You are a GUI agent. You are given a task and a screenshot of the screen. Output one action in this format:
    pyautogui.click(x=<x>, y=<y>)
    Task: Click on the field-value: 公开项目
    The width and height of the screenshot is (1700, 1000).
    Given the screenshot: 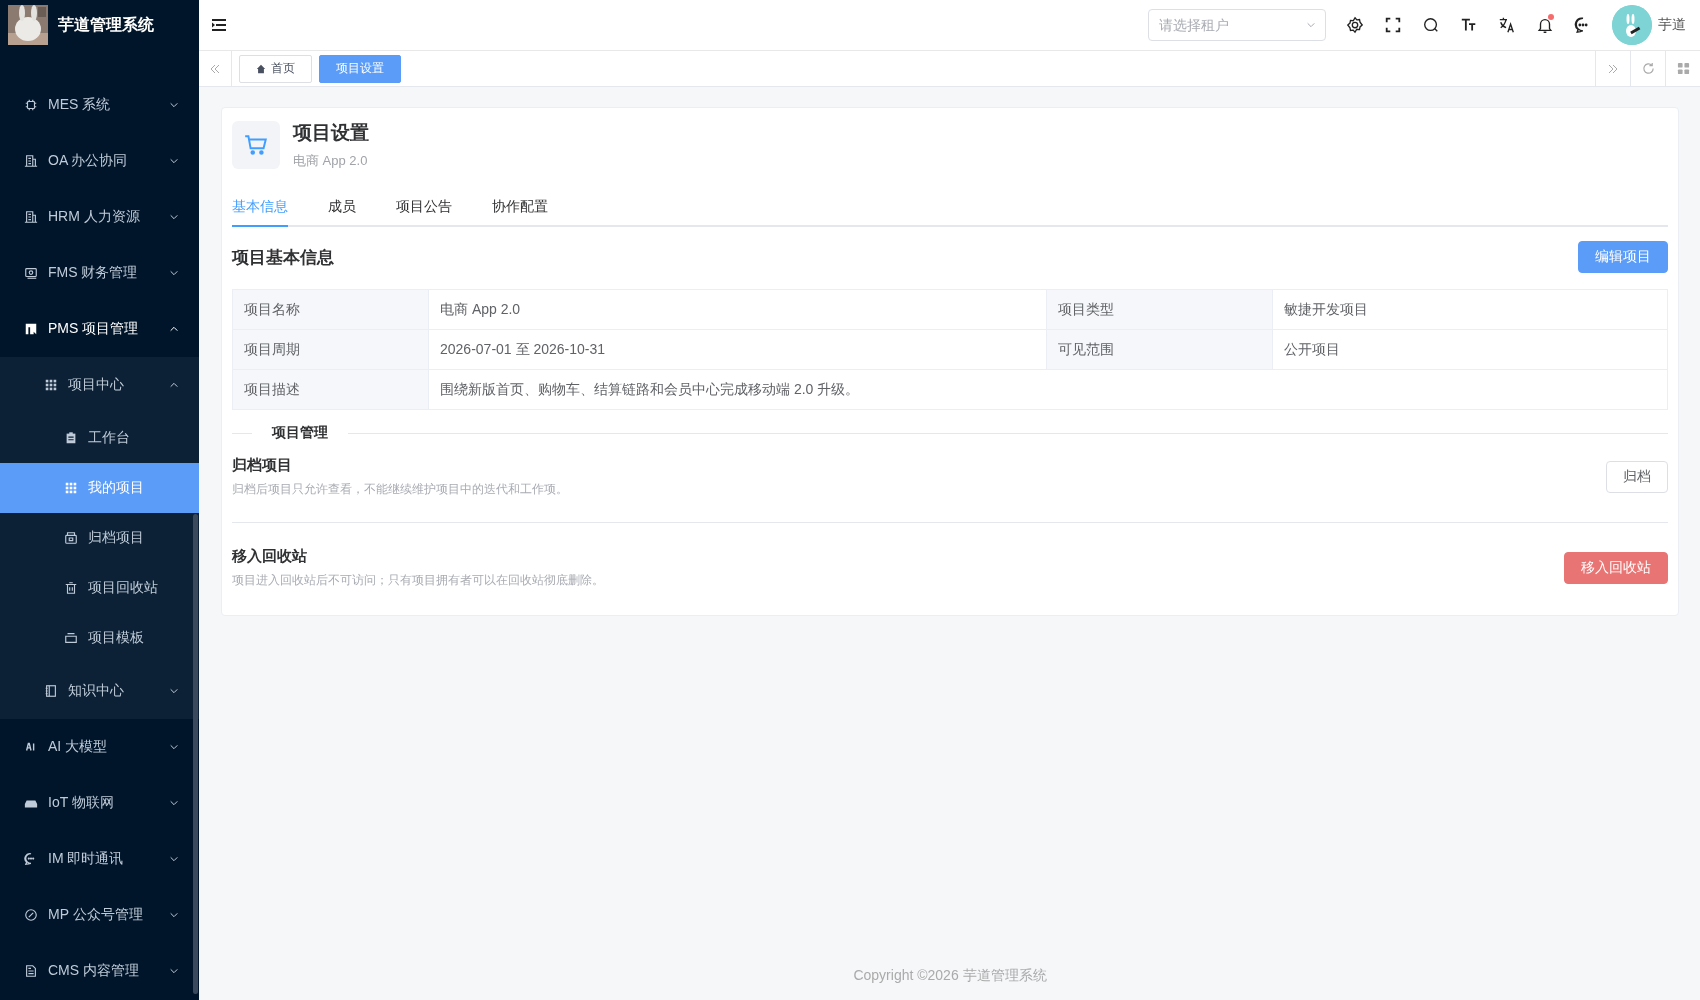 What is the action you would take?
    pyautogui.click(x=1470, y=349)
    